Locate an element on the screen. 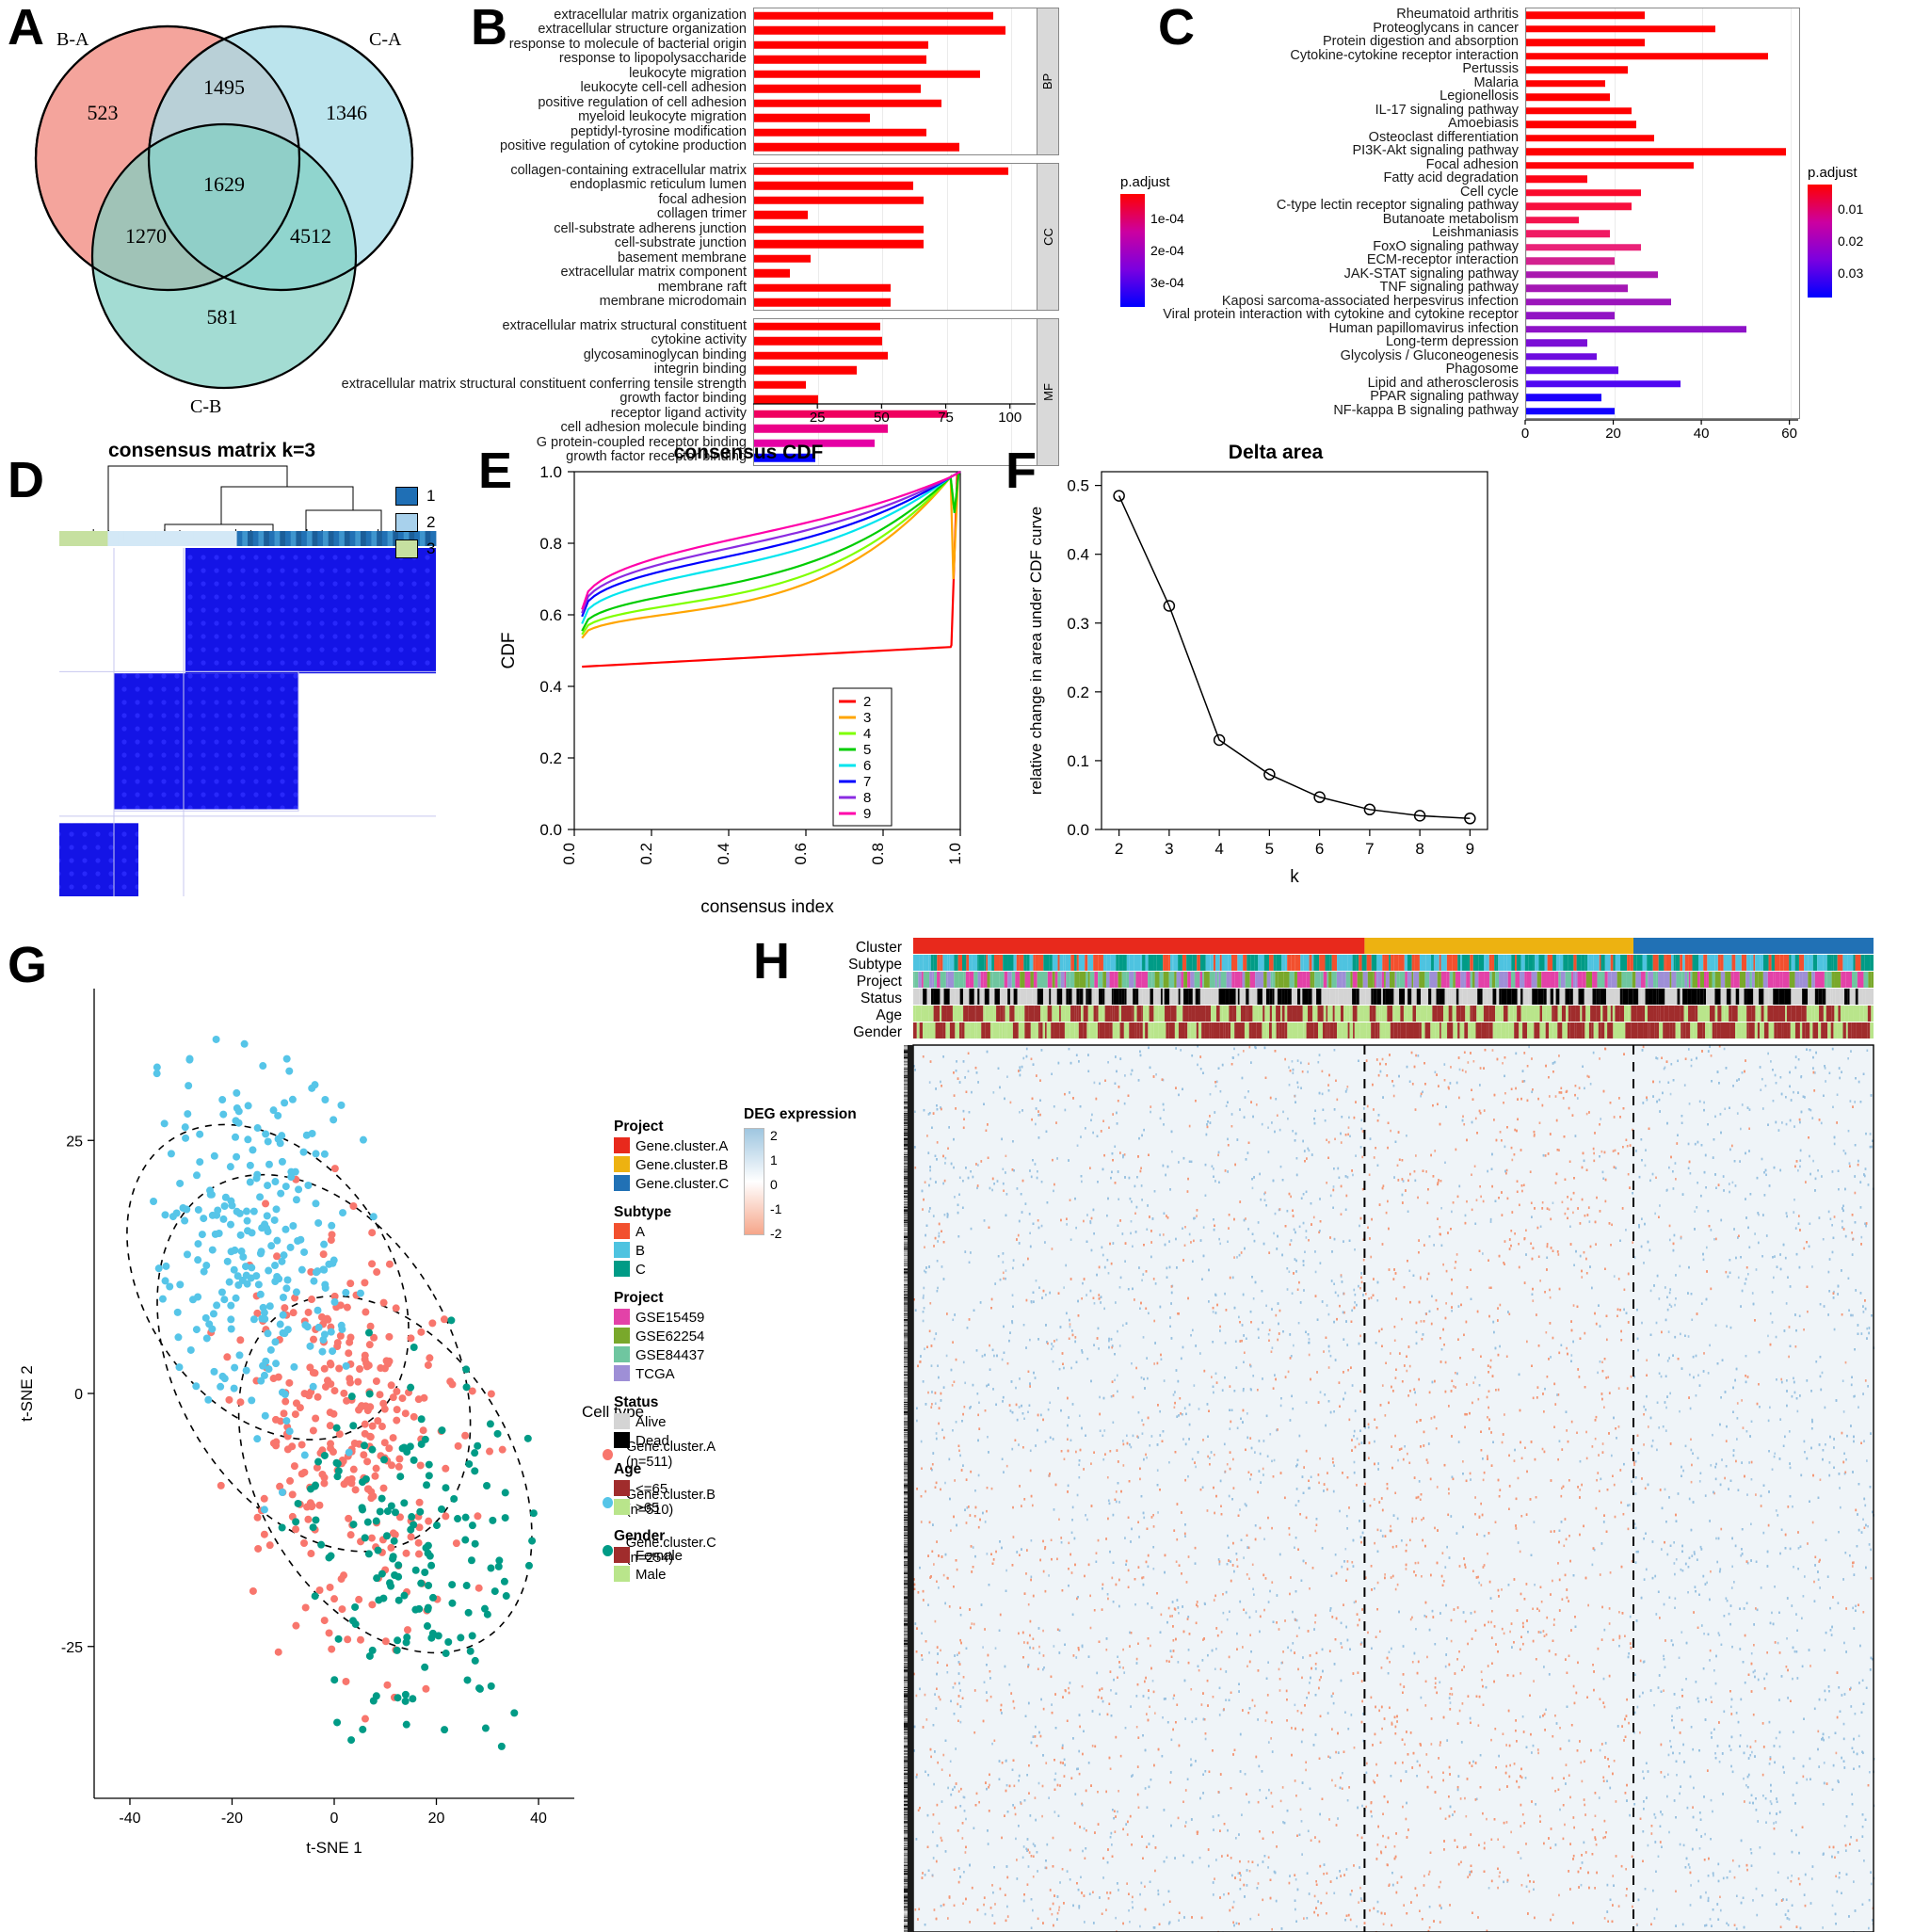 Image resolution: width=1930 pixels, height=1932 pixels. h-legend-item: Female is located at coordinates (684, 1555).